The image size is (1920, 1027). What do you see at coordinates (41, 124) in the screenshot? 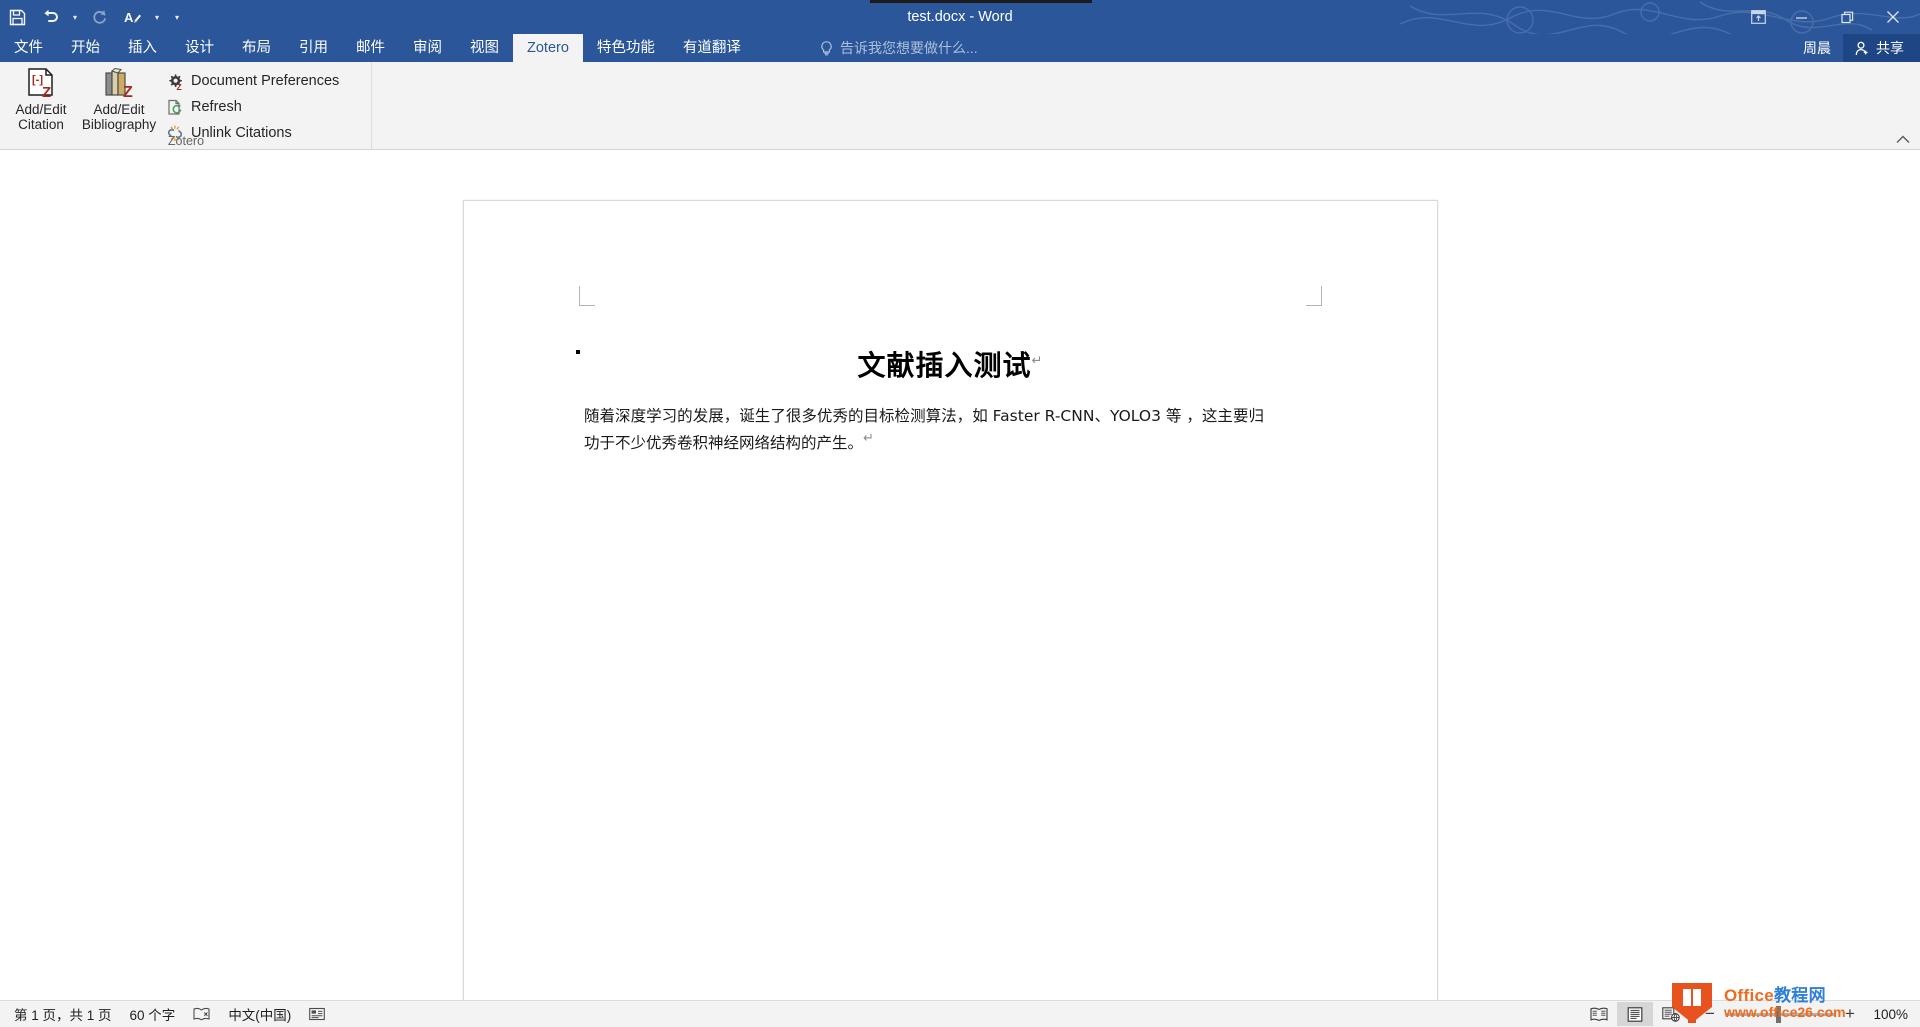
I see `add-edit-citation-label-line2: Citation` at bounding box center [41, 124].